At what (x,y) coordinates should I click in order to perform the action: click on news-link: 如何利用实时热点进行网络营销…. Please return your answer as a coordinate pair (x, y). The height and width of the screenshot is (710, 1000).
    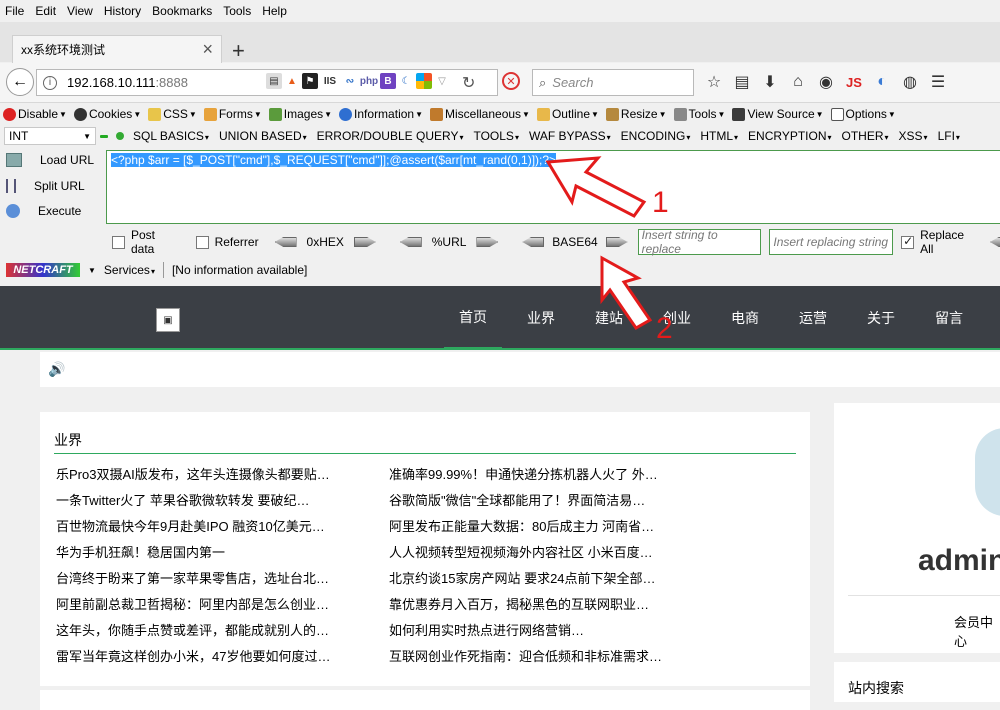
    Looking at the image, I should click on (539, 629).